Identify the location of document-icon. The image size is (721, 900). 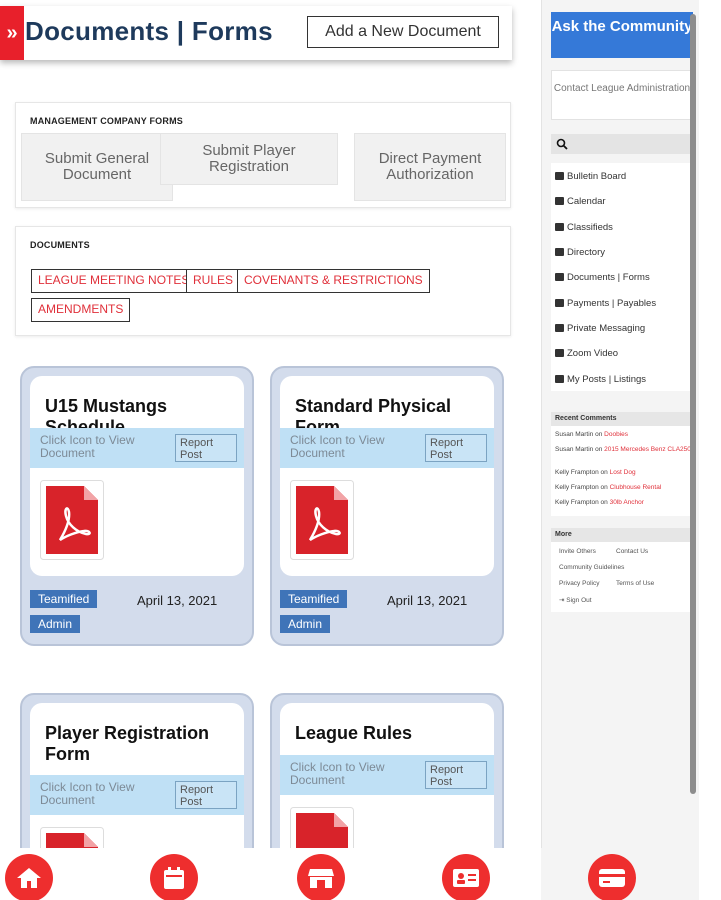
(559, 277).